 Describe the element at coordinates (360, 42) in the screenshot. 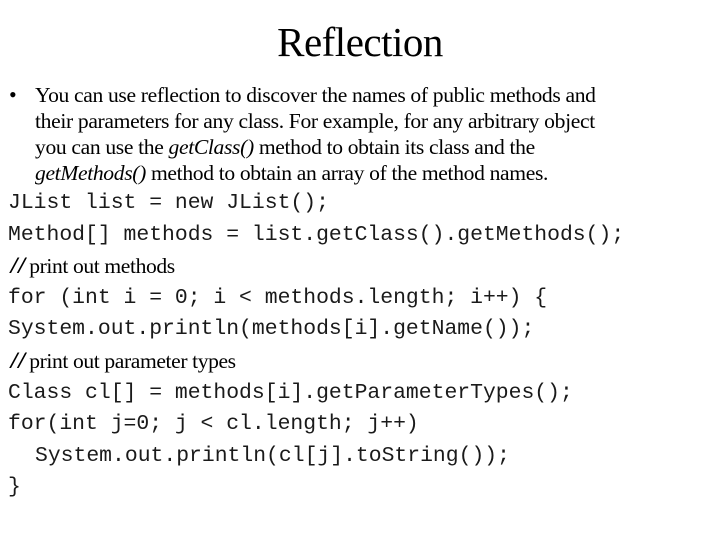

I see `slide-title: Reflection` at that location.